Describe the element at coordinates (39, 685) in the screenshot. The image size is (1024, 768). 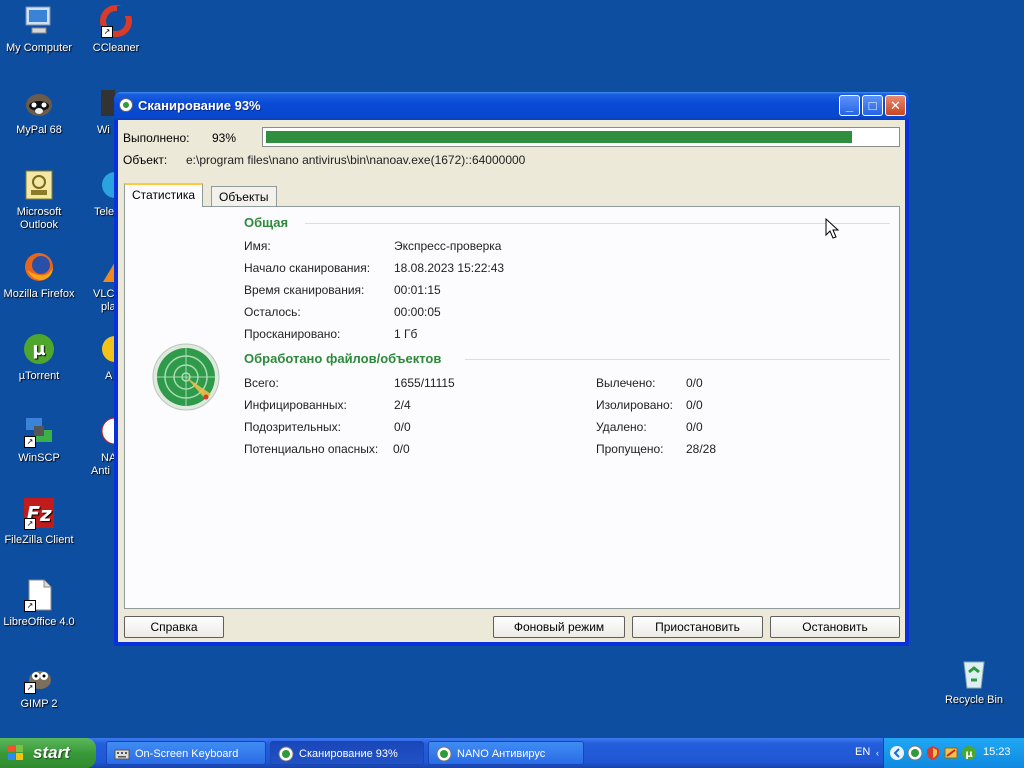
I see `desktop-icon-gimp: ↗ GIMP 2` at that location.